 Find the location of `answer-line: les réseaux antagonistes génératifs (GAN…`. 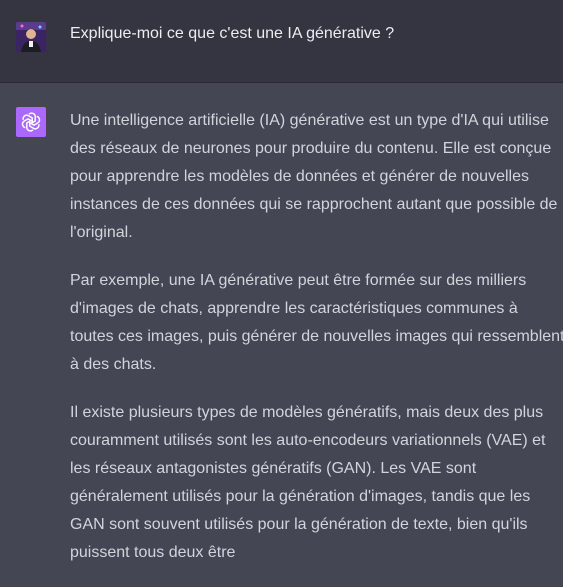

answer-line: les réseaux antagonistes génératifs (GAN… is located at coordinates (273, 468).